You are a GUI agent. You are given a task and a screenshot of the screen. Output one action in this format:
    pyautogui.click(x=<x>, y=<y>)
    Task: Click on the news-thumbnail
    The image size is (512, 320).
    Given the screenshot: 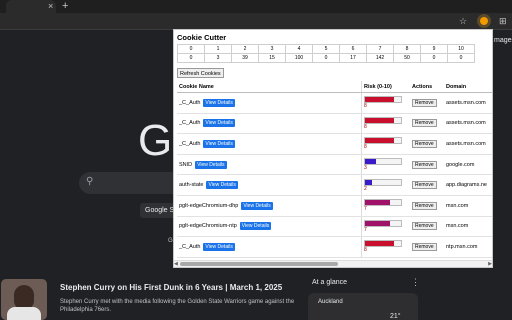 What is the action you would take?
    pyautogui.click(x=24, y=299)
    